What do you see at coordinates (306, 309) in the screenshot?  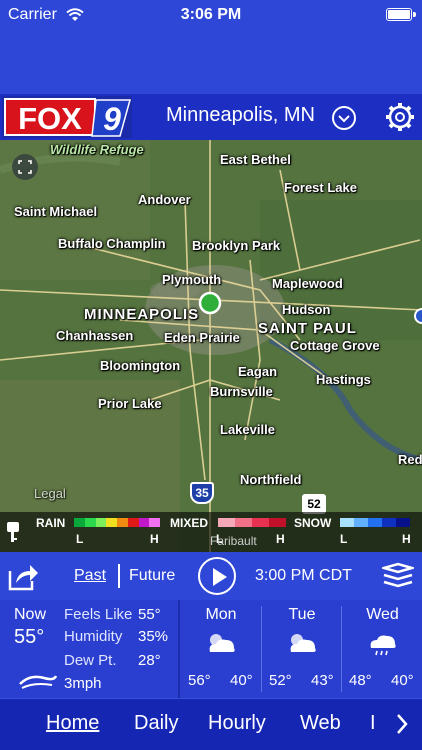 I see `map-label: Hudson` at bounding box center [306, 309].